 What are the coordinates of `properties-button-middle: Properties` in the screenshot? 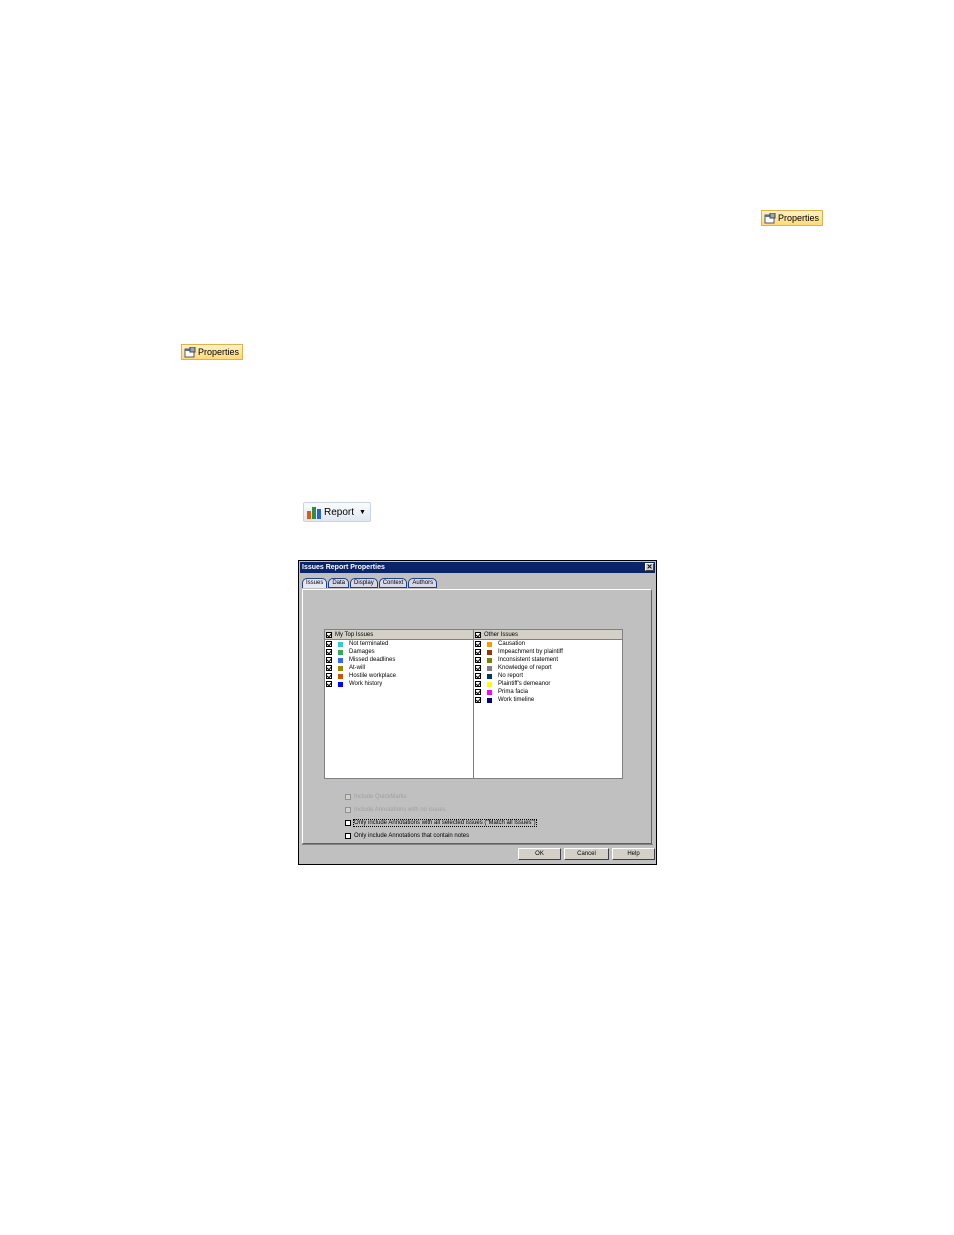 It's located at (212, 352).